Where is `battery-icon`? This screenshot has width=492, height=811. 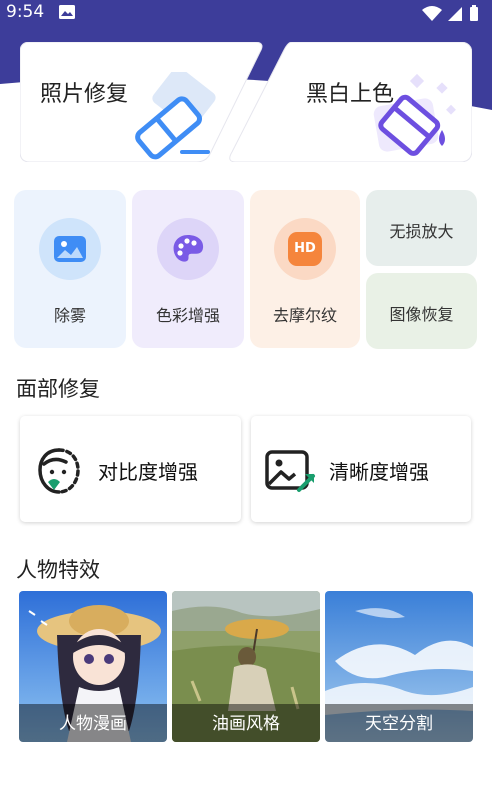
battery-icon is located at coordinates (474, 13).